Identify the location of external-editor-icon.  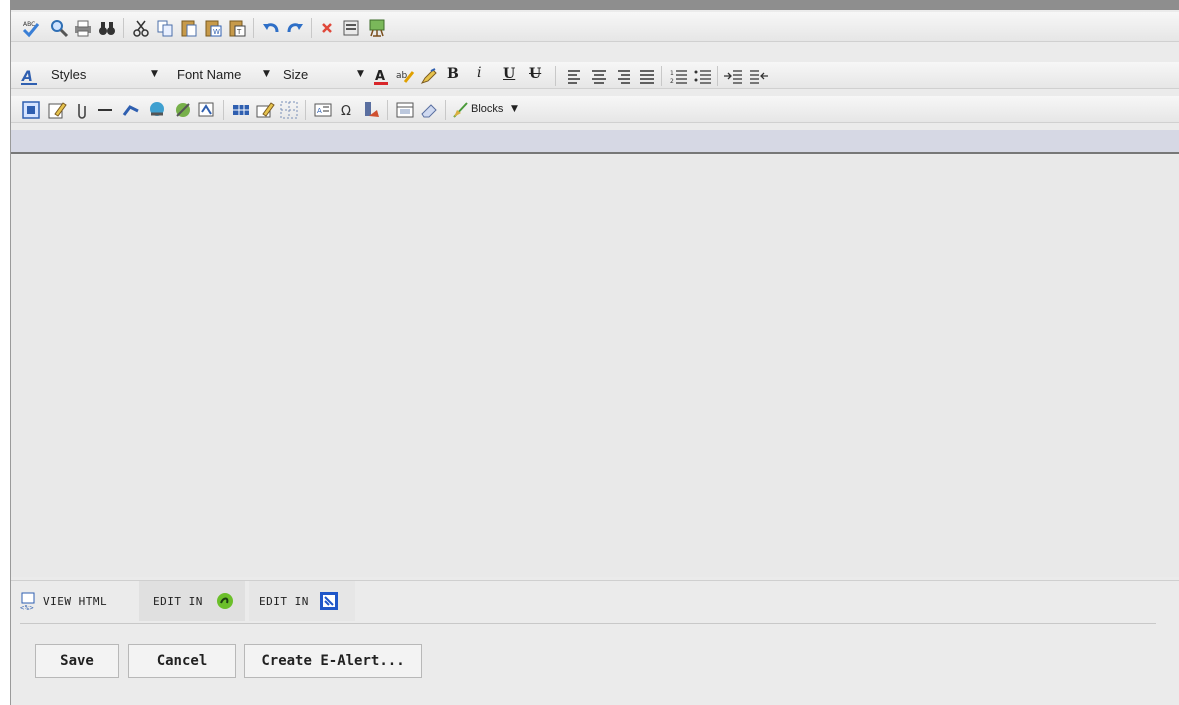
(329, 601).